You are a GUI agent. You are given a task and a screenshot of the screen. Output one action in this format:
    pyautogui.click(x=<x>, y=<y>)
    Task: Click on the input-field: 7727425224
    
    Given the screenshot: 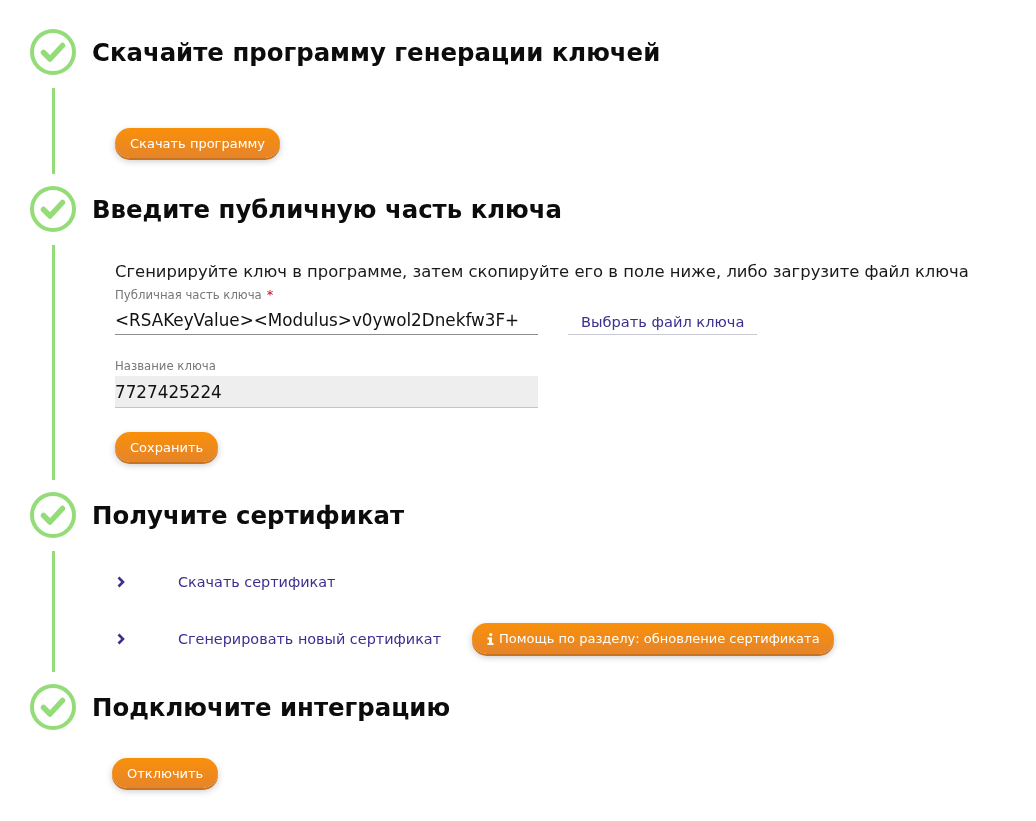 What is the action you would take?
    pyautogui.click(x=326, y=392)
    